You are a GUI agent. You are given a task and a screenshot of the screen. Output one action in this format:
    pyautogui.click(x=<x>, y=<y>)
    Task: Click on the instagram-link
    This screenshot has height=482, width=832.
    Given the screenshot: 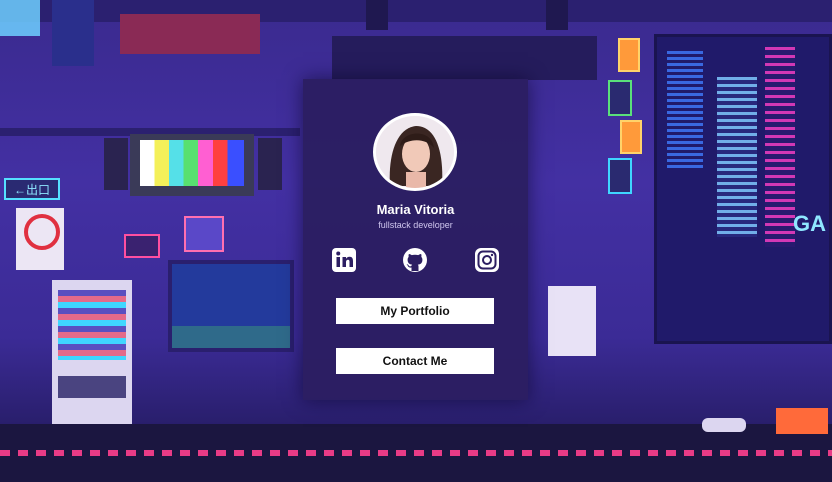 What is the action you would take?
    pyautogui.click(x=487, y=260)
    